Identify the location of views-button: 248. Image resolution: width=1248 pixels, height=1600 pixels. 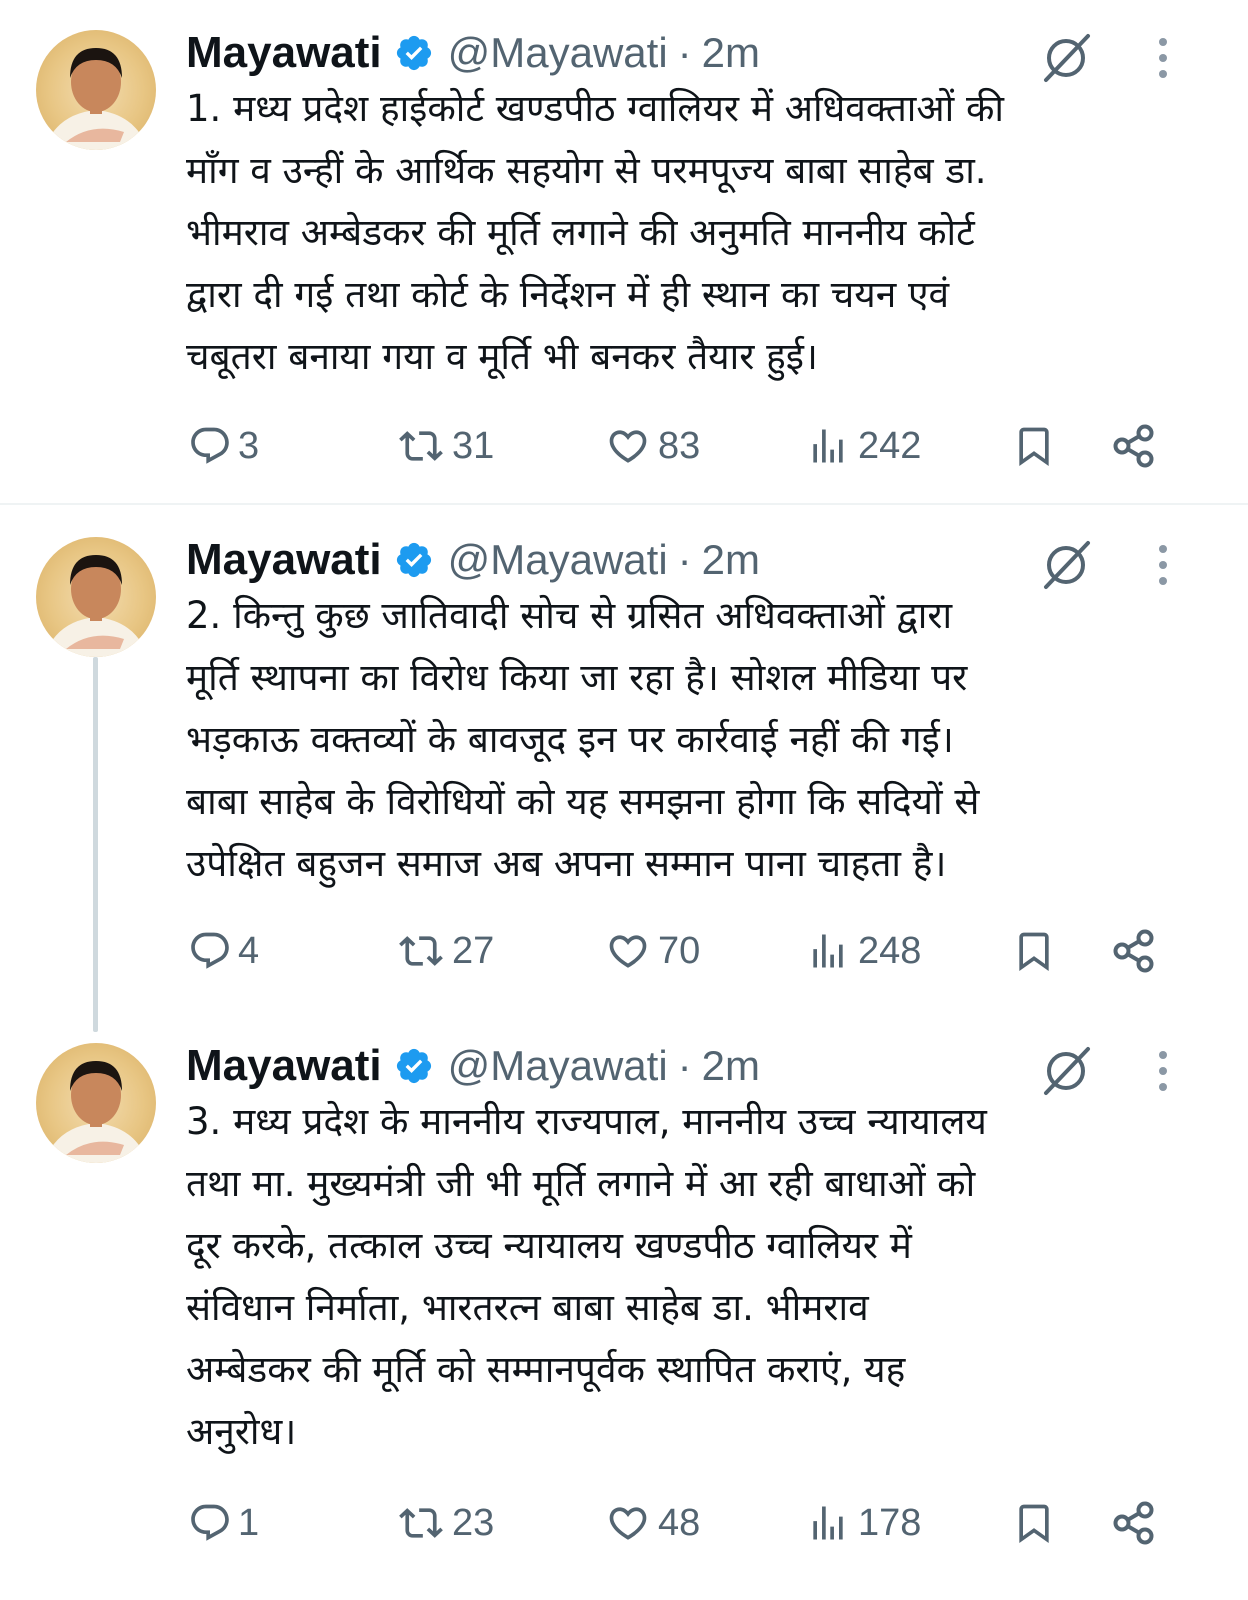
(862, 951).